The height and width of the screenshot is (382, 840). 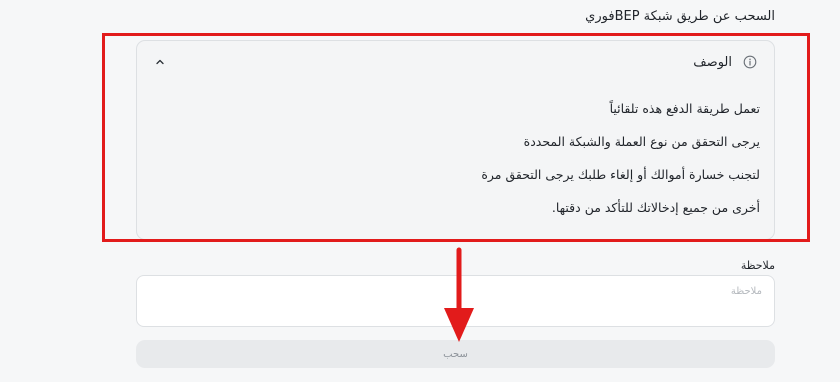 I want to click on chevron-up-icon, so click(x=160, y=62).